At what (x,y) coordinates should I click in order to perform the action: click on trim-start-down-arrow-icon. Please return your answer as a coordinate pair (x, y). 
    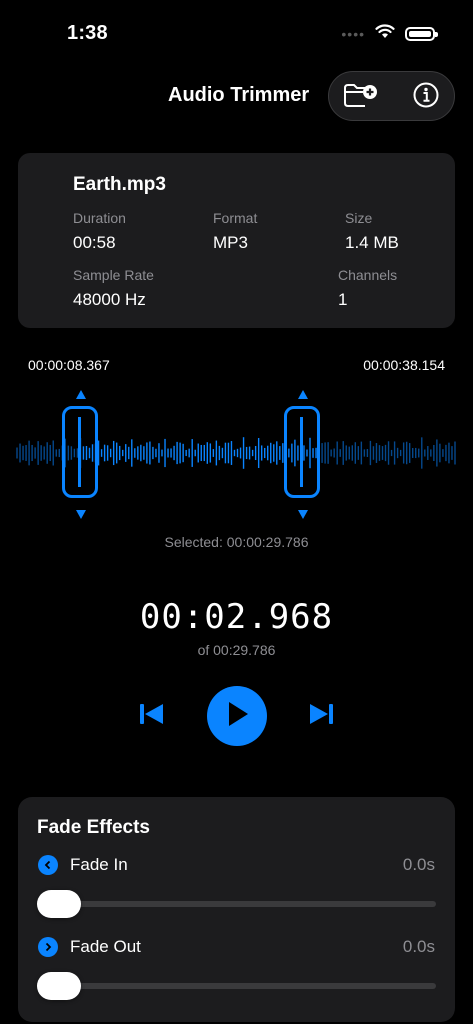
    Looking at the image, I should click on (81, 514).